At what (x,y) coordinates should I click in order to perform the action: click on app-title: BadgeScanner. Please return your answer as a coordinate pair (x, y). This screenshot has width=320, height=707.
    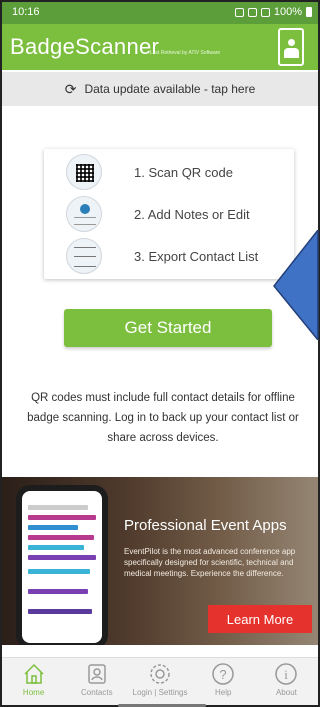
    Looking at the image, I should click on (85, 46).